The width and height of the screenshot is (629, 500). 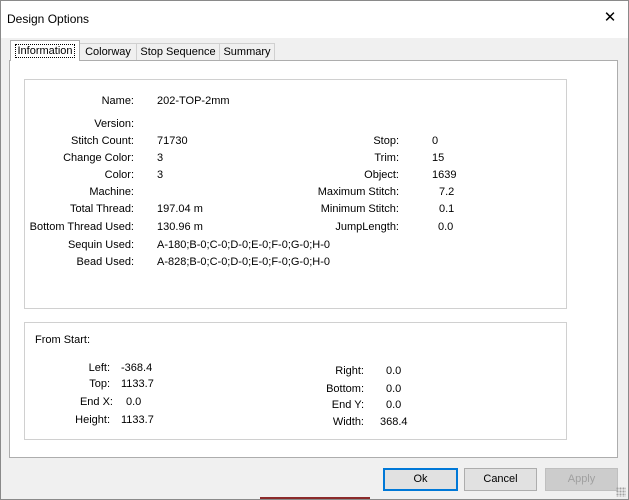 What do you see at coordinates (367, 227) in the screenshot?
I see `jump-length-label: JumpLength:` at bounding box center [367, 227].